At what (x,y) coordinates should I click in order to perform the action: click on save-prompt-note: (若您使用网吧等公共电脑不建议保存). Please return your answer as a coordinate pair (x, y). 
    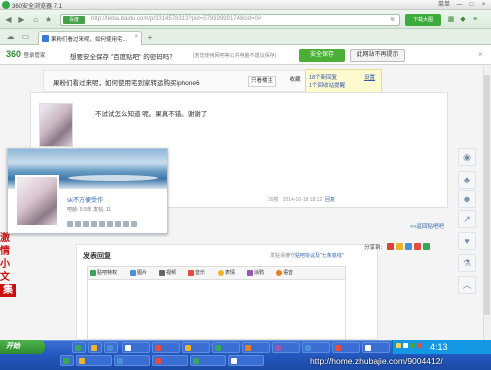
    Looking at the image, I should click on (235, 56).